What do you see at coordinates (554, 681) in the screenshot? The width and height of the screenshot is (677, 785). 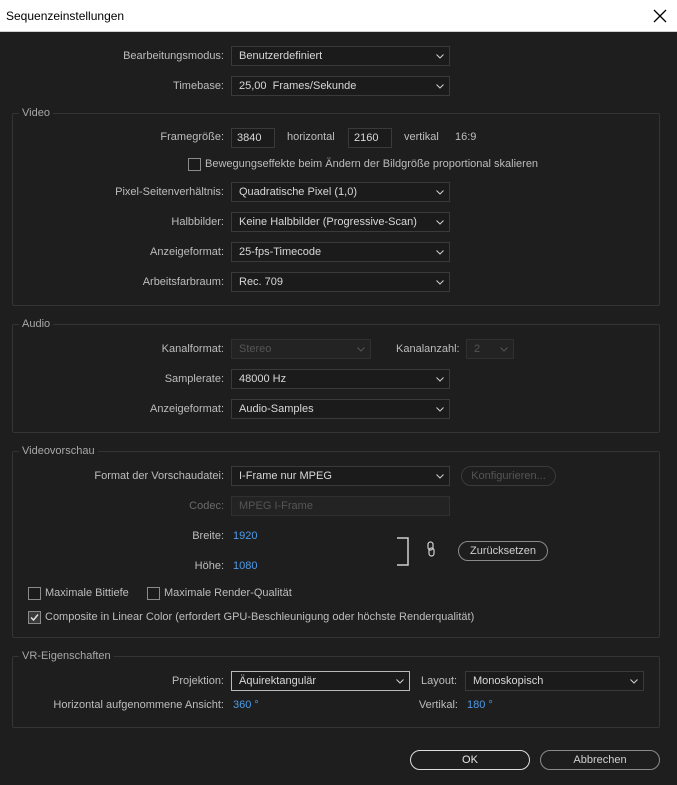 I see `layout-select: Monoskopisch` at bounding box center [554, 681].